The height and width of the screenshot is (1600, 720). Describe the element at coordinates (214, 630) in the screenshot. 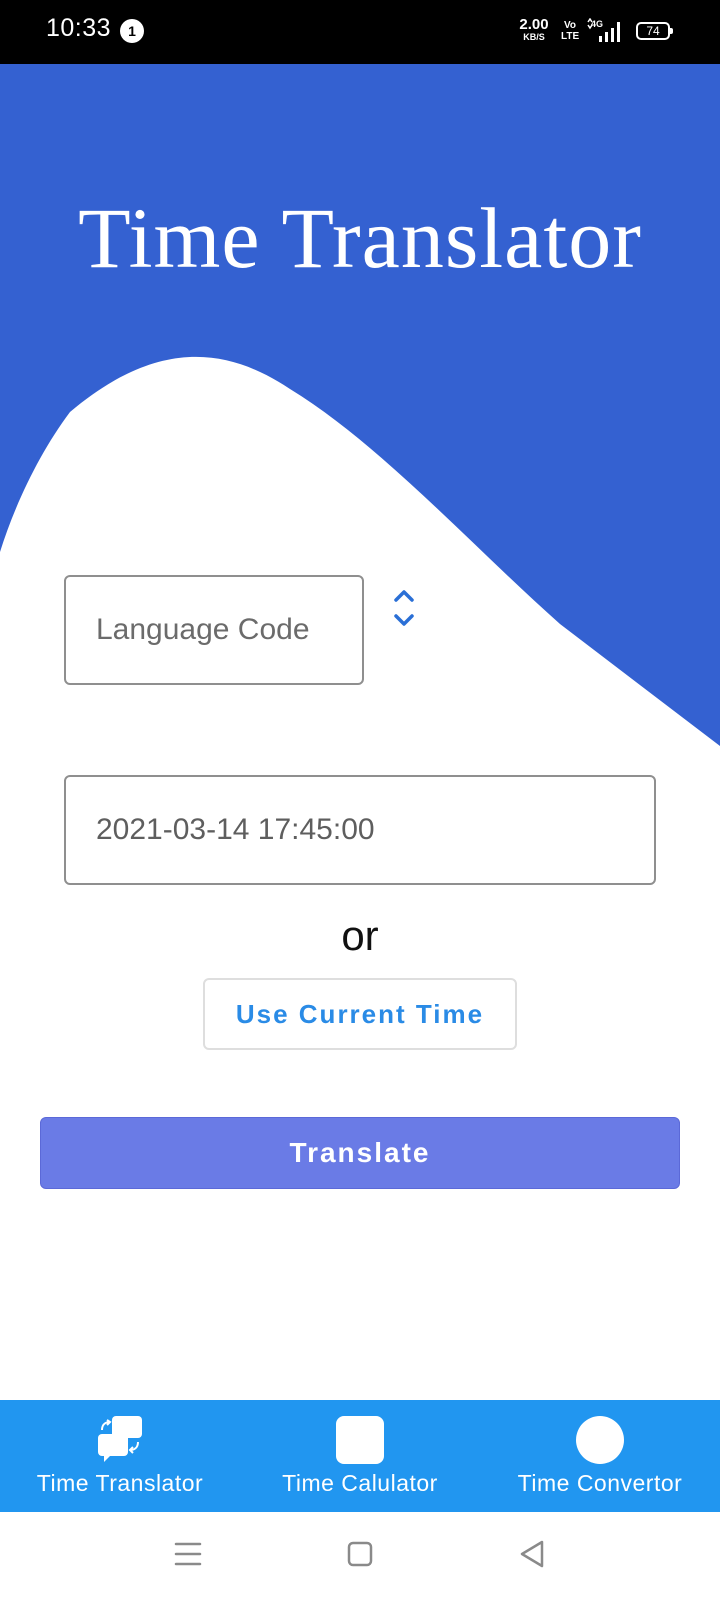

I see `language-code-input` at that location.